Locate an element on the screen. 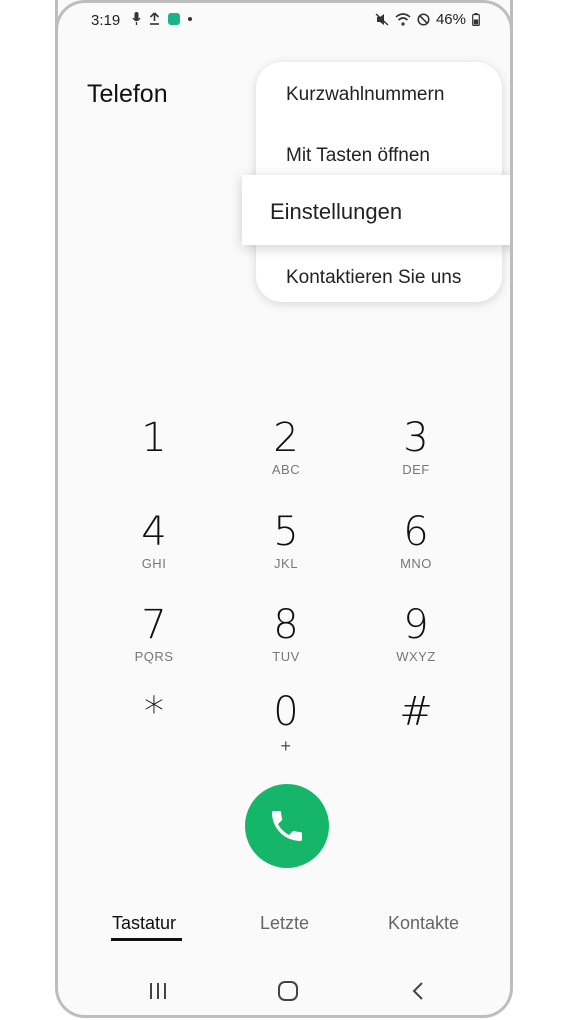 This screenshot has height=1020, width=568. key-letters: DEF is located at coordinates (416, 469).